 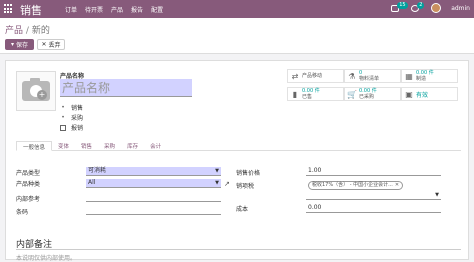 What do you see at coordinates (295, 94) in the screenshot?
I see `chart-icon: ▮` at bounding box center [295, 94].